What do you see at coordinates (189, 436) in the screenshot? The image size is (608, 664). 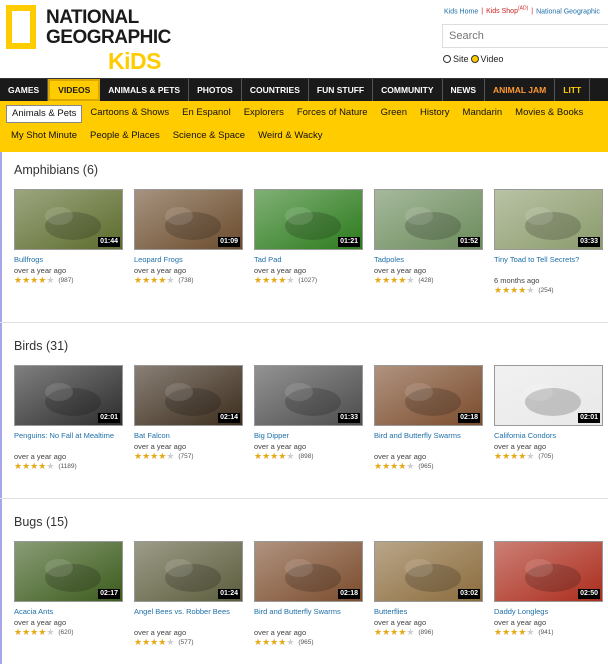 I see `video-title-link: Bat Falcon` at bounding box center [189, 436].